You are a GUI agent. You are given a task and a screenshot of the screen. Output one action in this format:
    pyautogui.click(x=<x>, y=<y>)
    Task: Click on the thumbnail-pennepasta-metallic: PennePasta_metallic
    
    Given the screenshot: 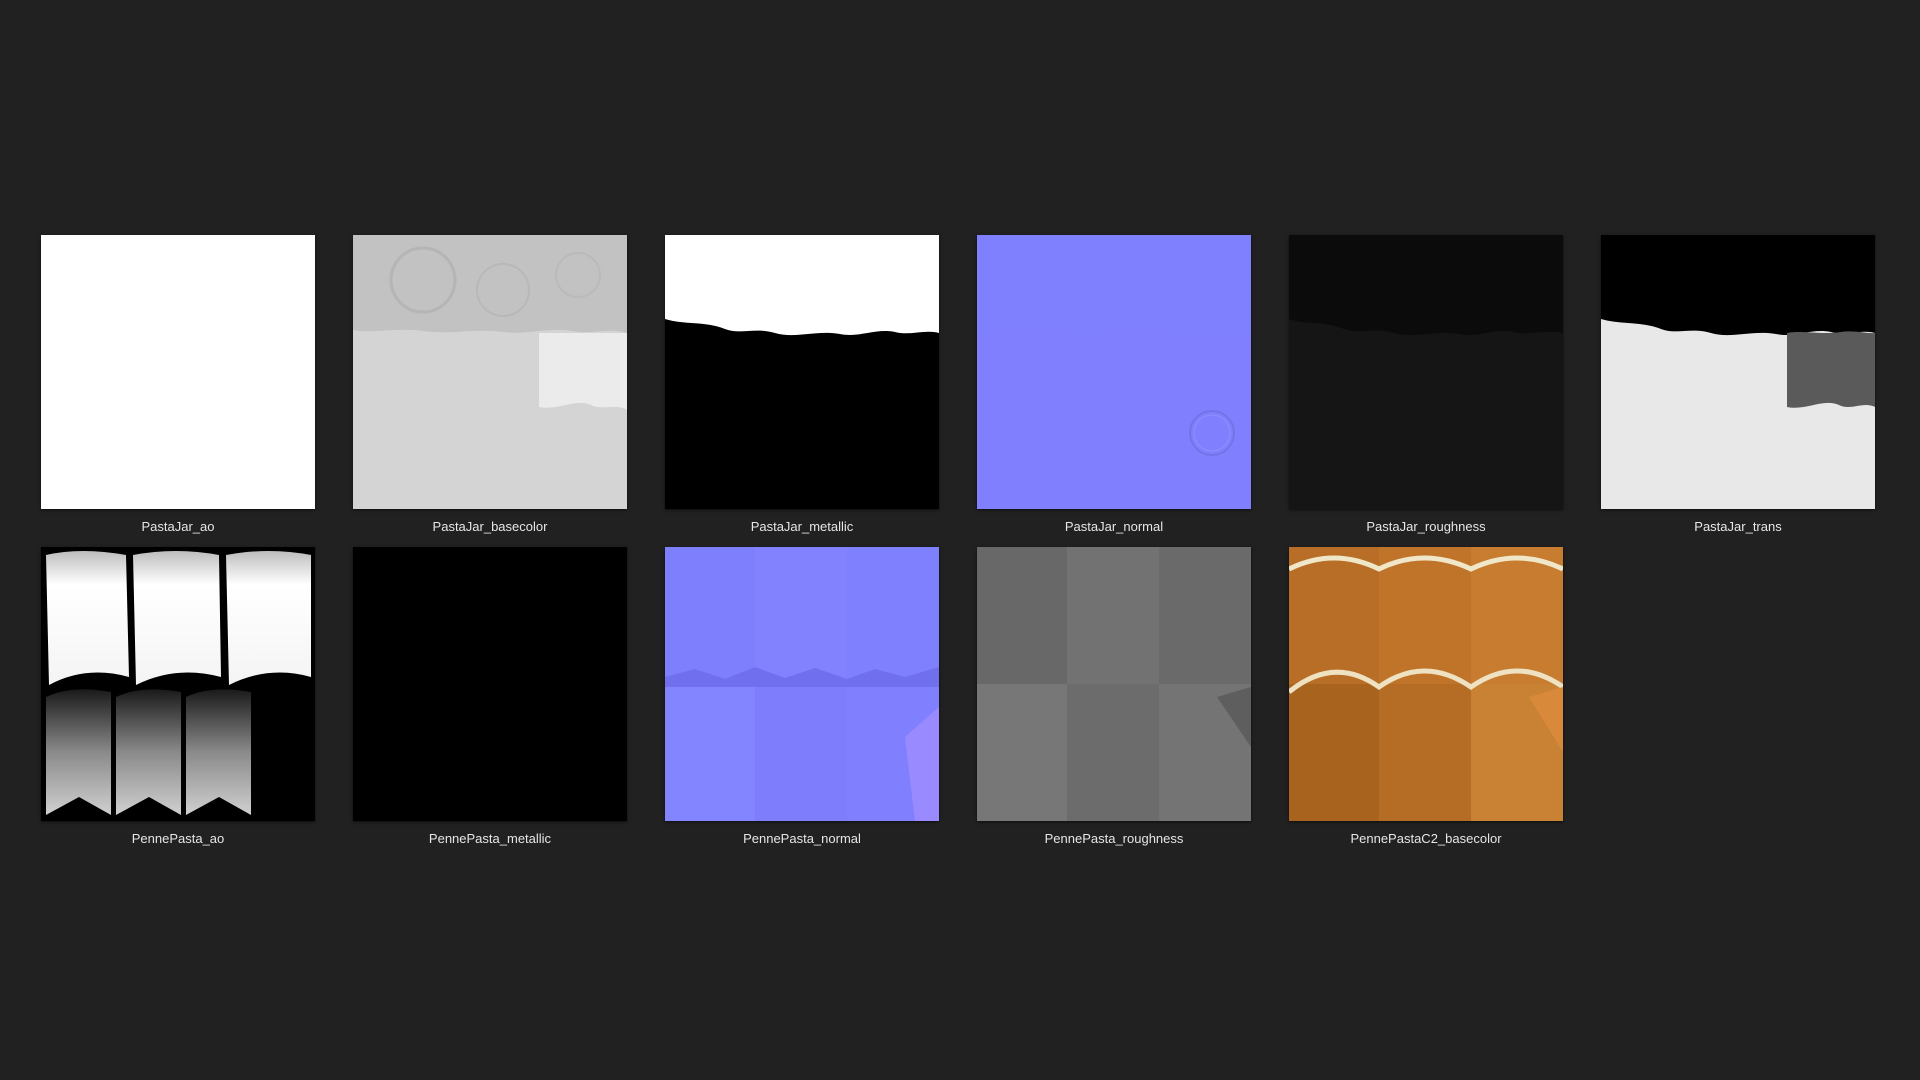 What is the action you would take?
    pyautogui.click(x=469, y=703)
    